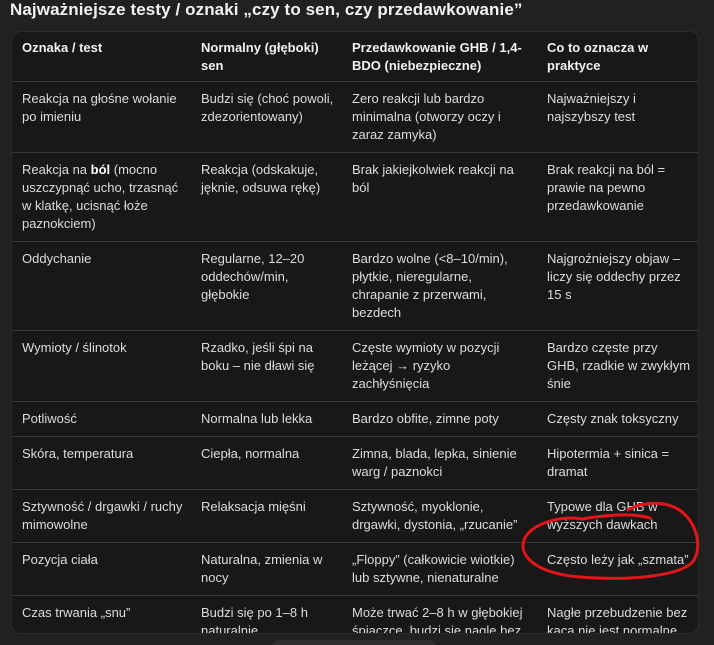  What do you see at coordinates (260, 56) in the screenshot?
I see `column-header-normal-sleep: Normalny (głęboki) sen` at bounding box center [260, 56].